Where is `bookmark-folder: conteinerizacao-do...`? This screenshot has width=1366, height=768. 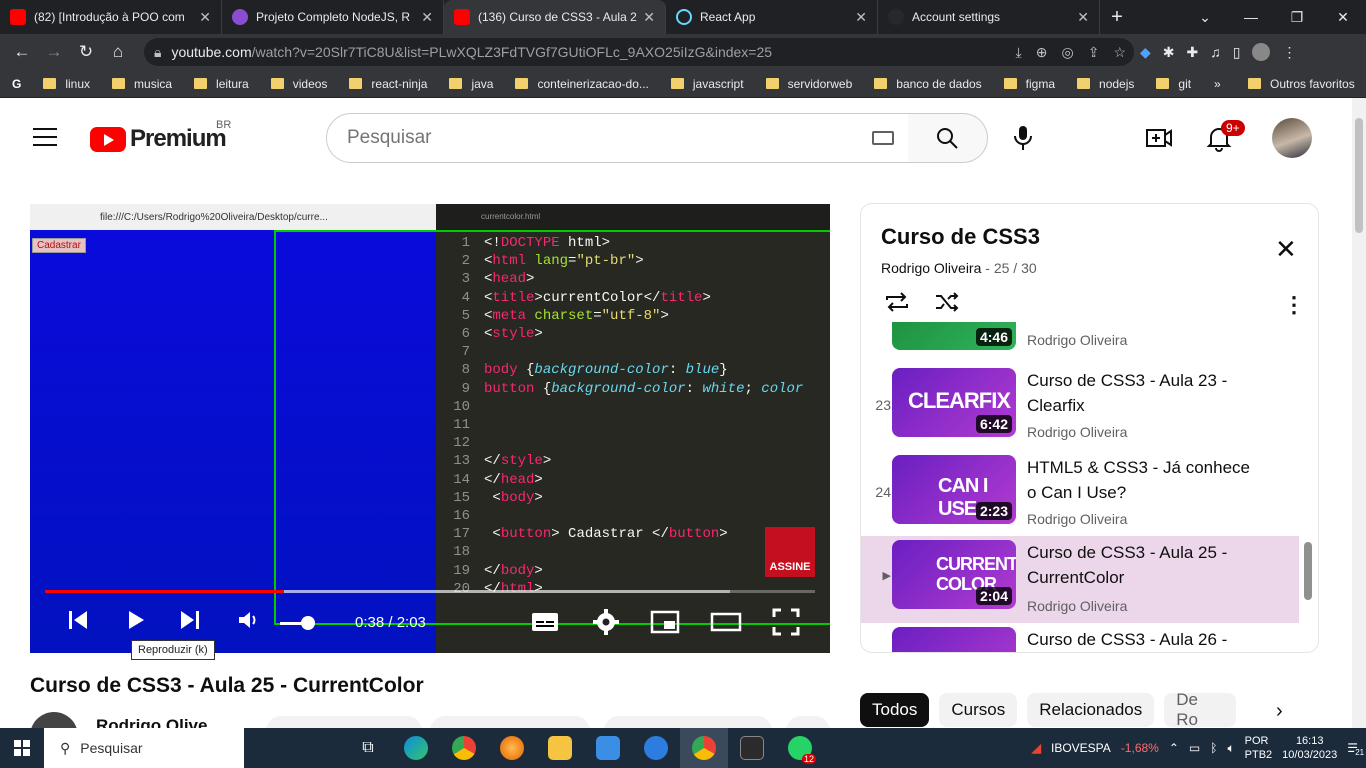
bookmark-folder: conteinerizacao-do... is located at coordinates (582, 84).